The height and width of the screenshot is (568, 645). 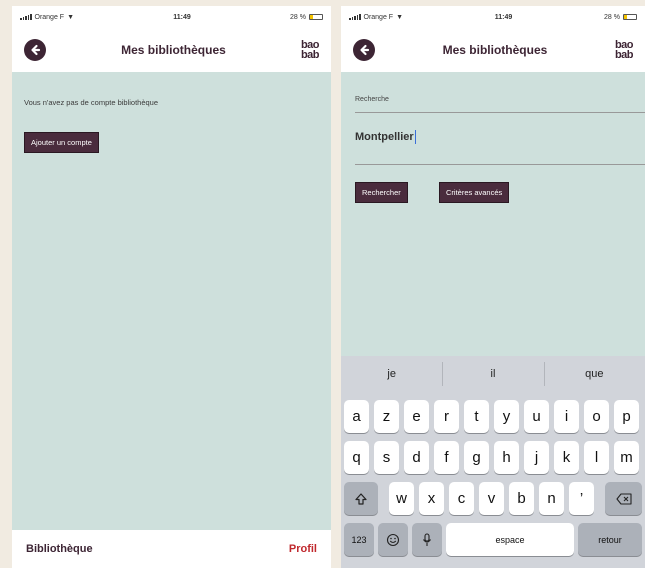 What do you see at coordinates (59, 549) in the screenshot?
I see `tab-library: Bibliothèque` at bounding box center [59, 549].